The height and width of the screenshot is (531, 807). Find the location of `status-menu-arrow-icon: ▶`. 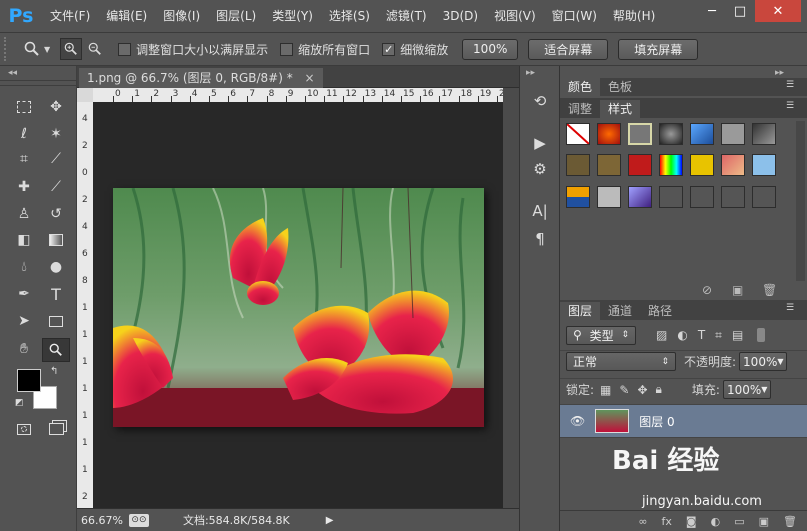

status-menu-arrow-icon: ▶ is located at coordinates (330, 520).